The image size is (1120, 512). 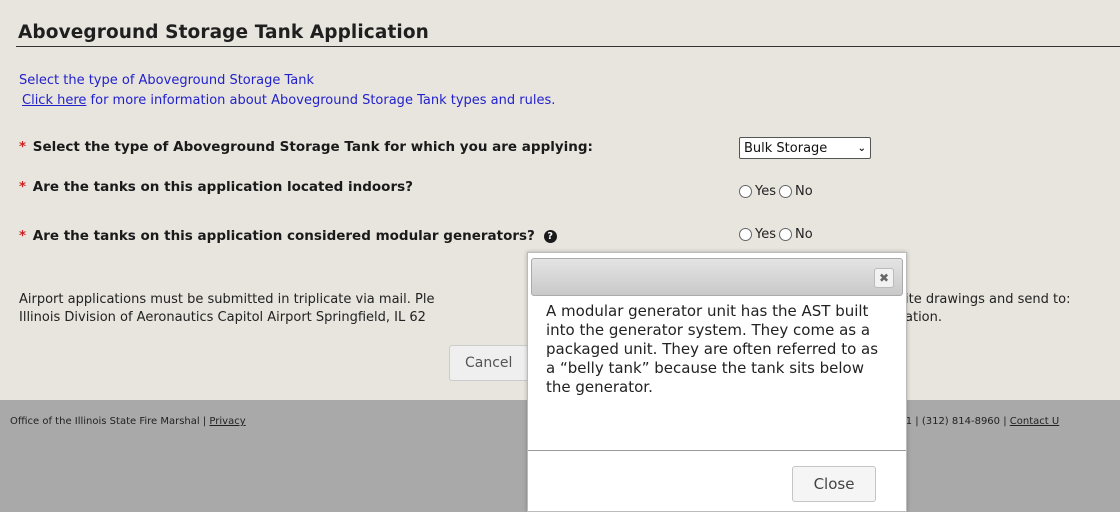 I want to click on indoors-radio-group: Yes No, so click(x=776, y=191).